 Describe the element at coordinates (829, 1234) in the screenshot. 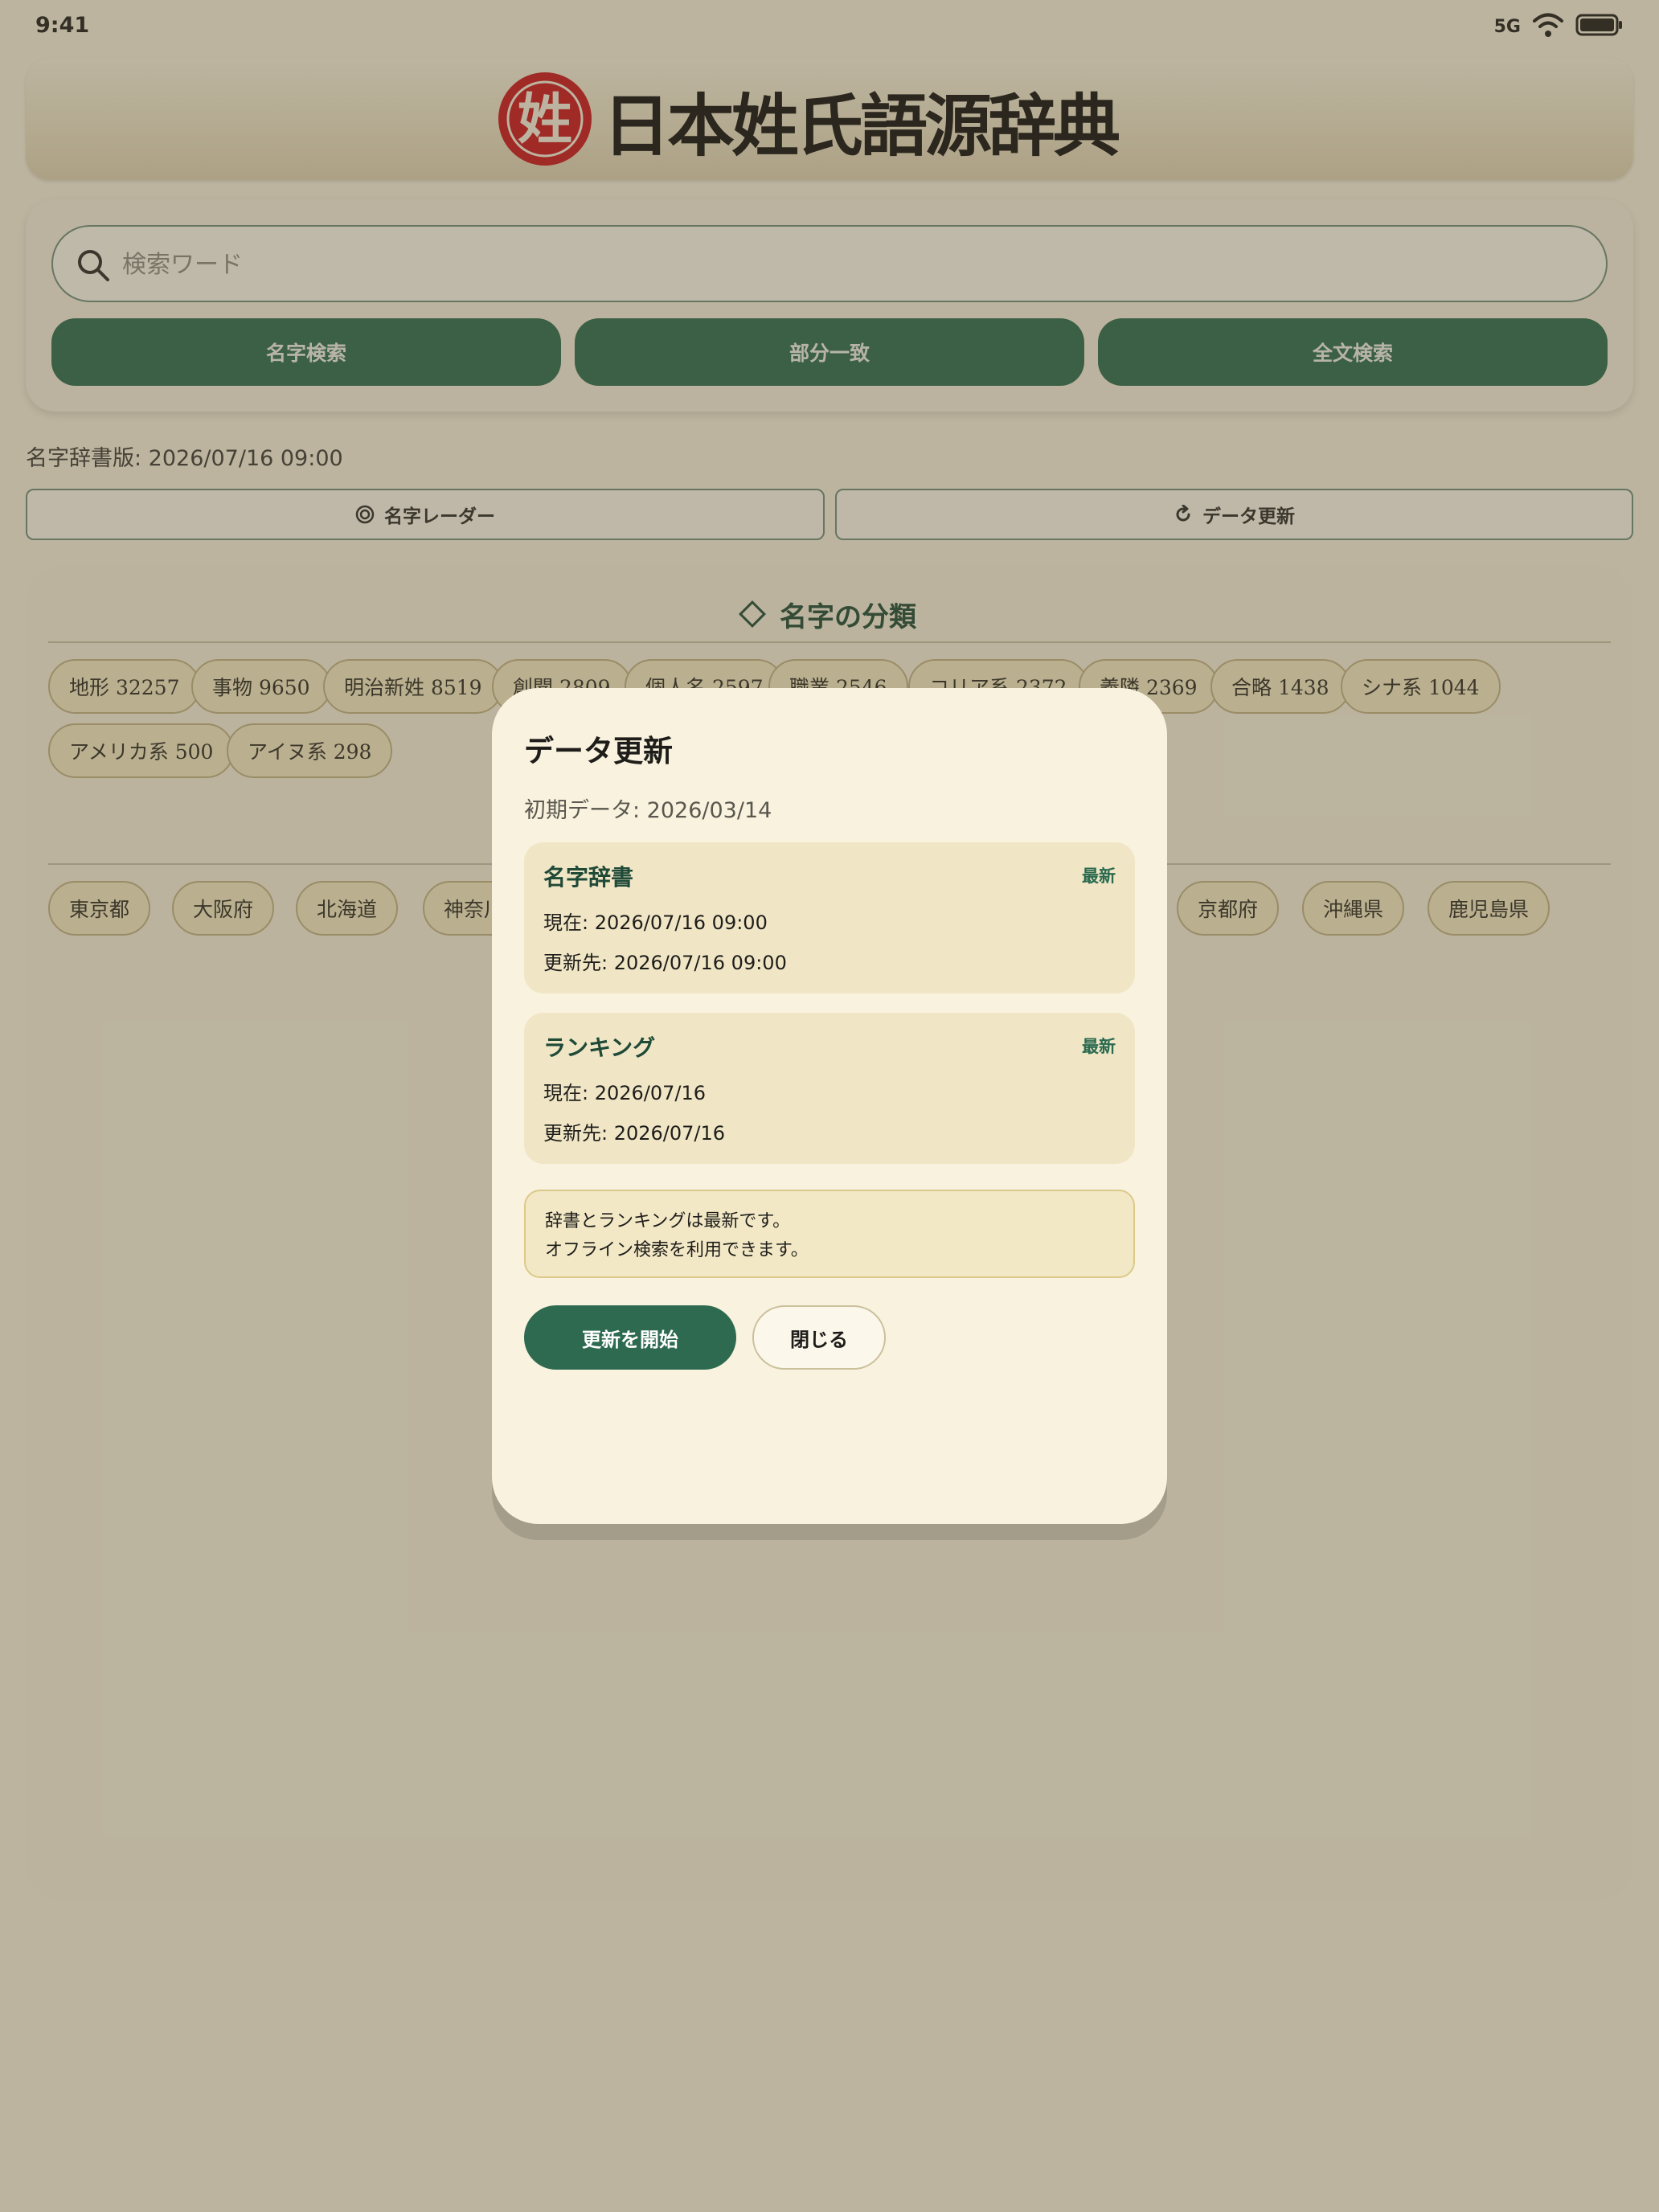

I see `status-notice: 辞書とランキングは最新です。 オフライン検索を利用できます。` at that location.